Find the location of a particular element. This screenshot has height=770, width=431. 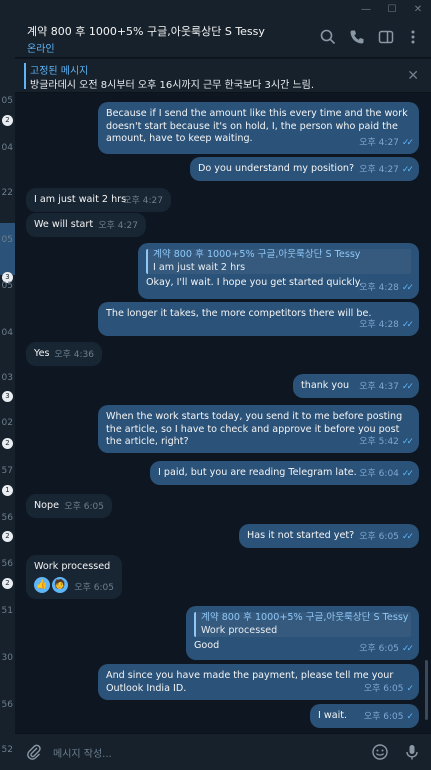

thumbs-up-reaction-icon: 👍 is located at coordinates (42, 584).